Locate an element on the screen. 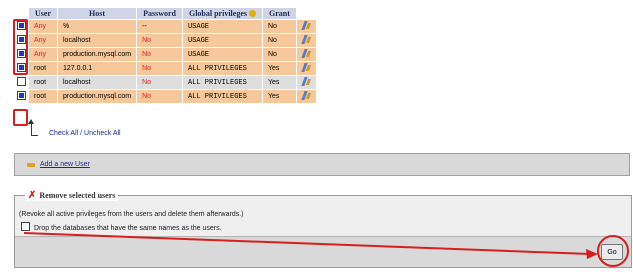 The image size is (633, 273). table-row: Any production.mysql.com No USAGE No is located at coordinates (165, 54).